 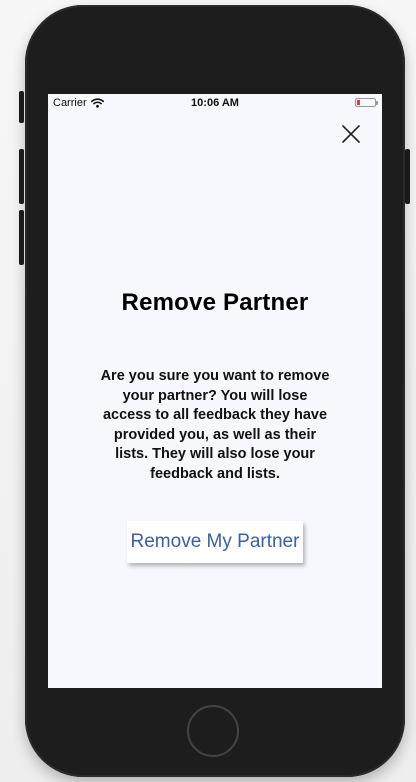 I want to click on power-button, so click(x=407, y=176).